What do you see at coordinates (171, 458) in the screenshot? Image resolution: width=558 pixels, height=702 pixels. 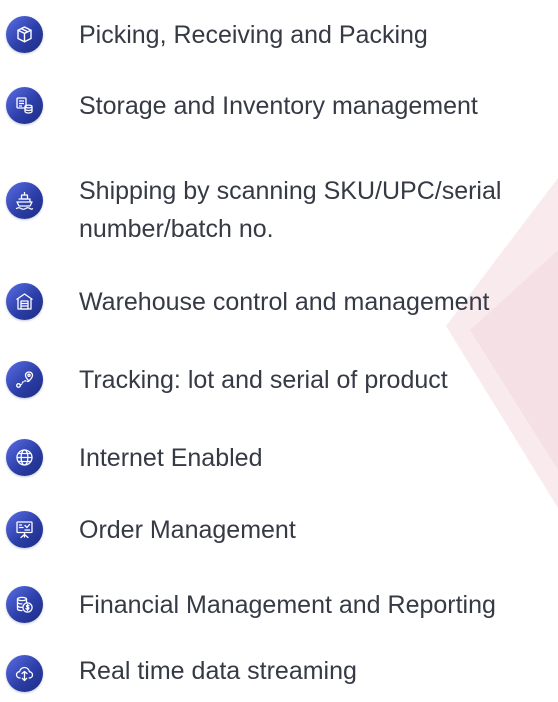 I see `feature-label: Internet Enabled` at bounding box center [171, 458].